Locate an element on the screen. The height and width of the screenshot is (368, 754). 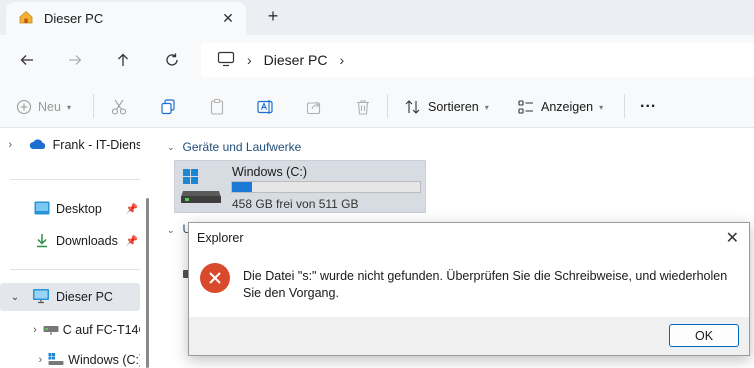
trash-icon is located at coordinates (363, 107).